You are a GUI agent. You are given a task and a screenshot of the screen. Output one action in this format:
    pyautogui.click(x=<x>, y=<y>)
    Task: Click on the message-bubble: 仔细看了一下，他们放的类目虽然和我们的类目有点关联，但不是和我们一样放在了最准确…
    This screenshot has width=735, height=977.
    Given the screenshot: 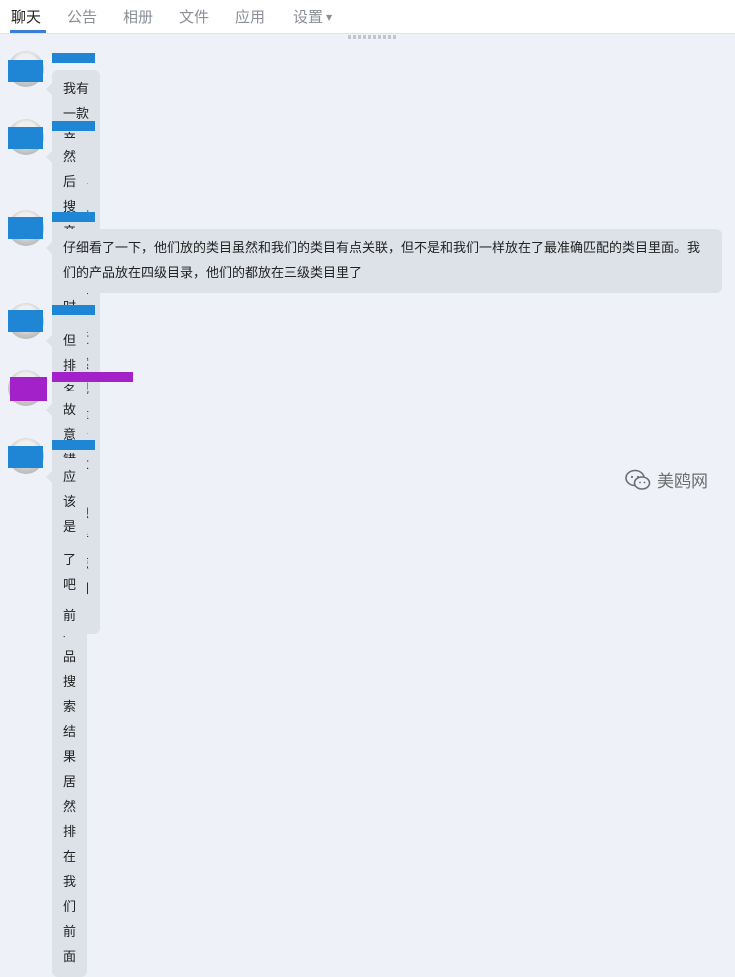 What is the action you would take?
    pyautogui.click(x=384, y=261)
    